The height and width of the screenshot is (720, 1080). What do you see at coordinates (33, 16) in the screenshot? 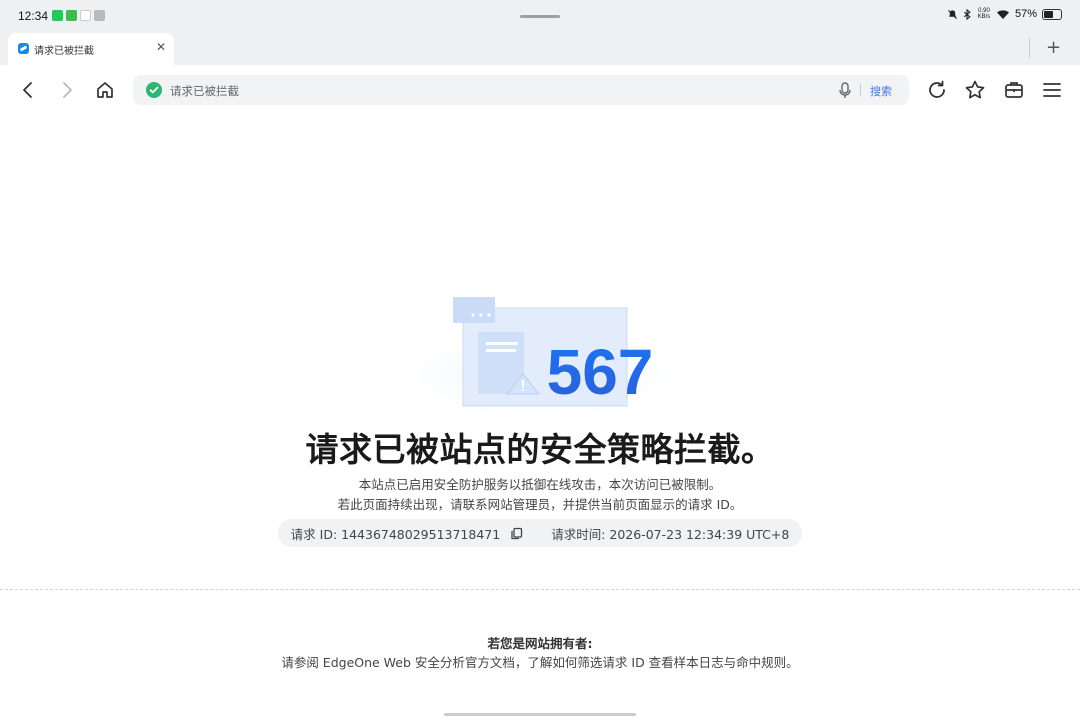
I see `status-time: 12:34` at bounding box center [33, 16].